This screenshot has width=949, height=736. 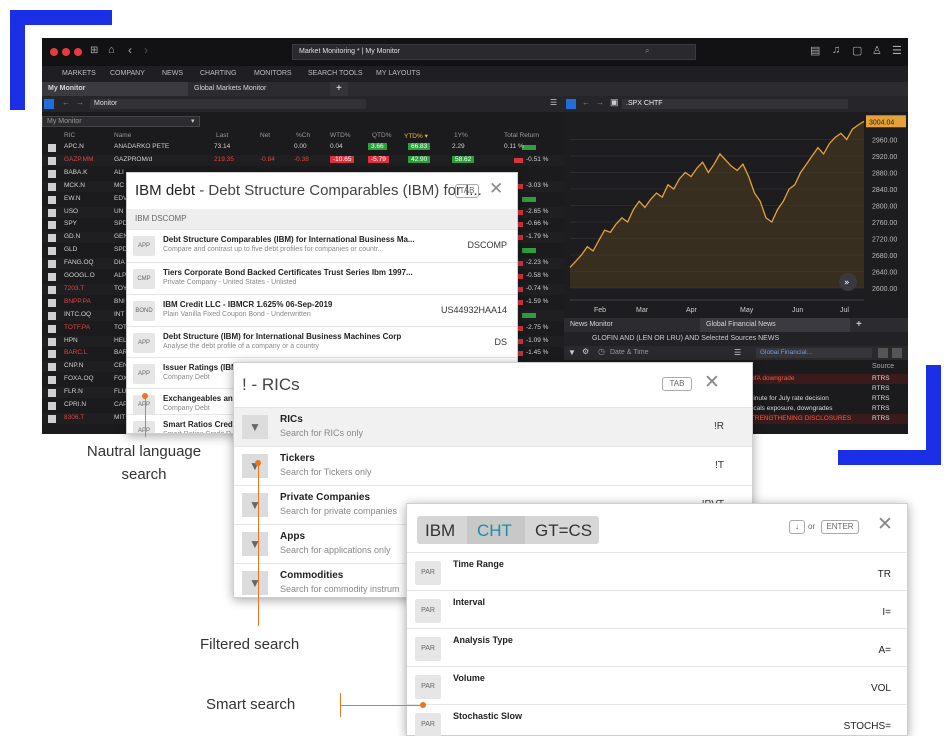 I want to click on news-add-tab-button: +, so click(x=859, y=325).